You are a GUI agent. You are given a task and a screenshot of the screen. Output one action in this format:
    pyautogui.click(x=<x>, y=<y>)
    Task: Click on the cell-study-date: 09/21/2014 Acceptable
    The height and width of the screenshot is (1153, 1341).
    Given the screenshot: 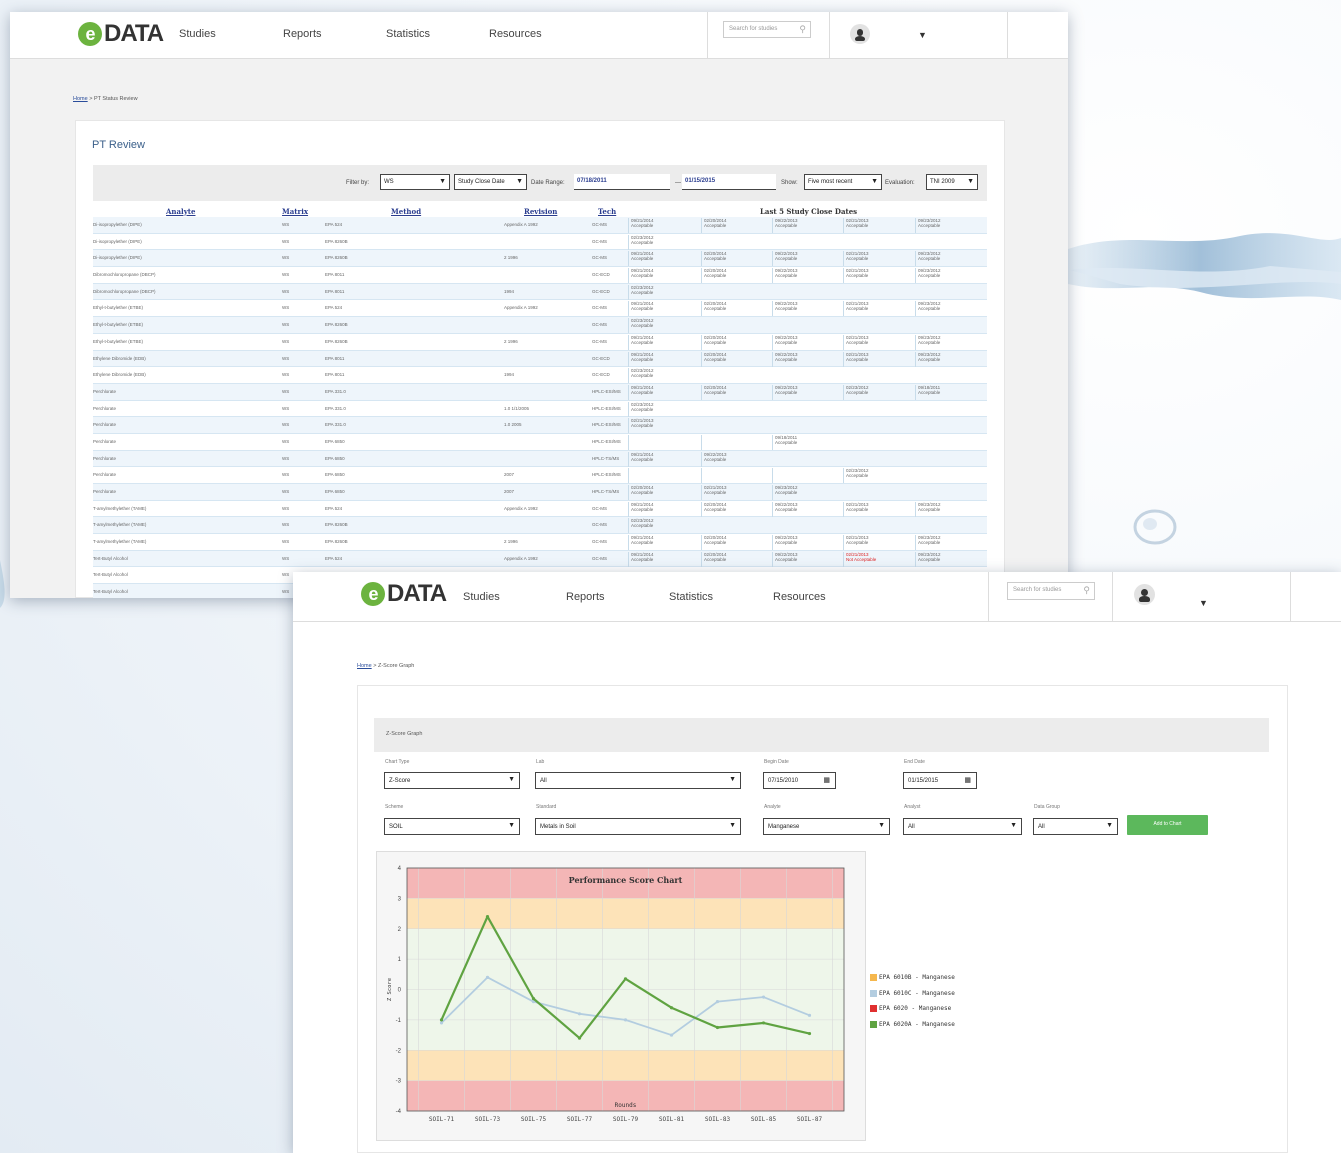 What is the action you would take?
    pyautogui.click(x=641, y=459)
    